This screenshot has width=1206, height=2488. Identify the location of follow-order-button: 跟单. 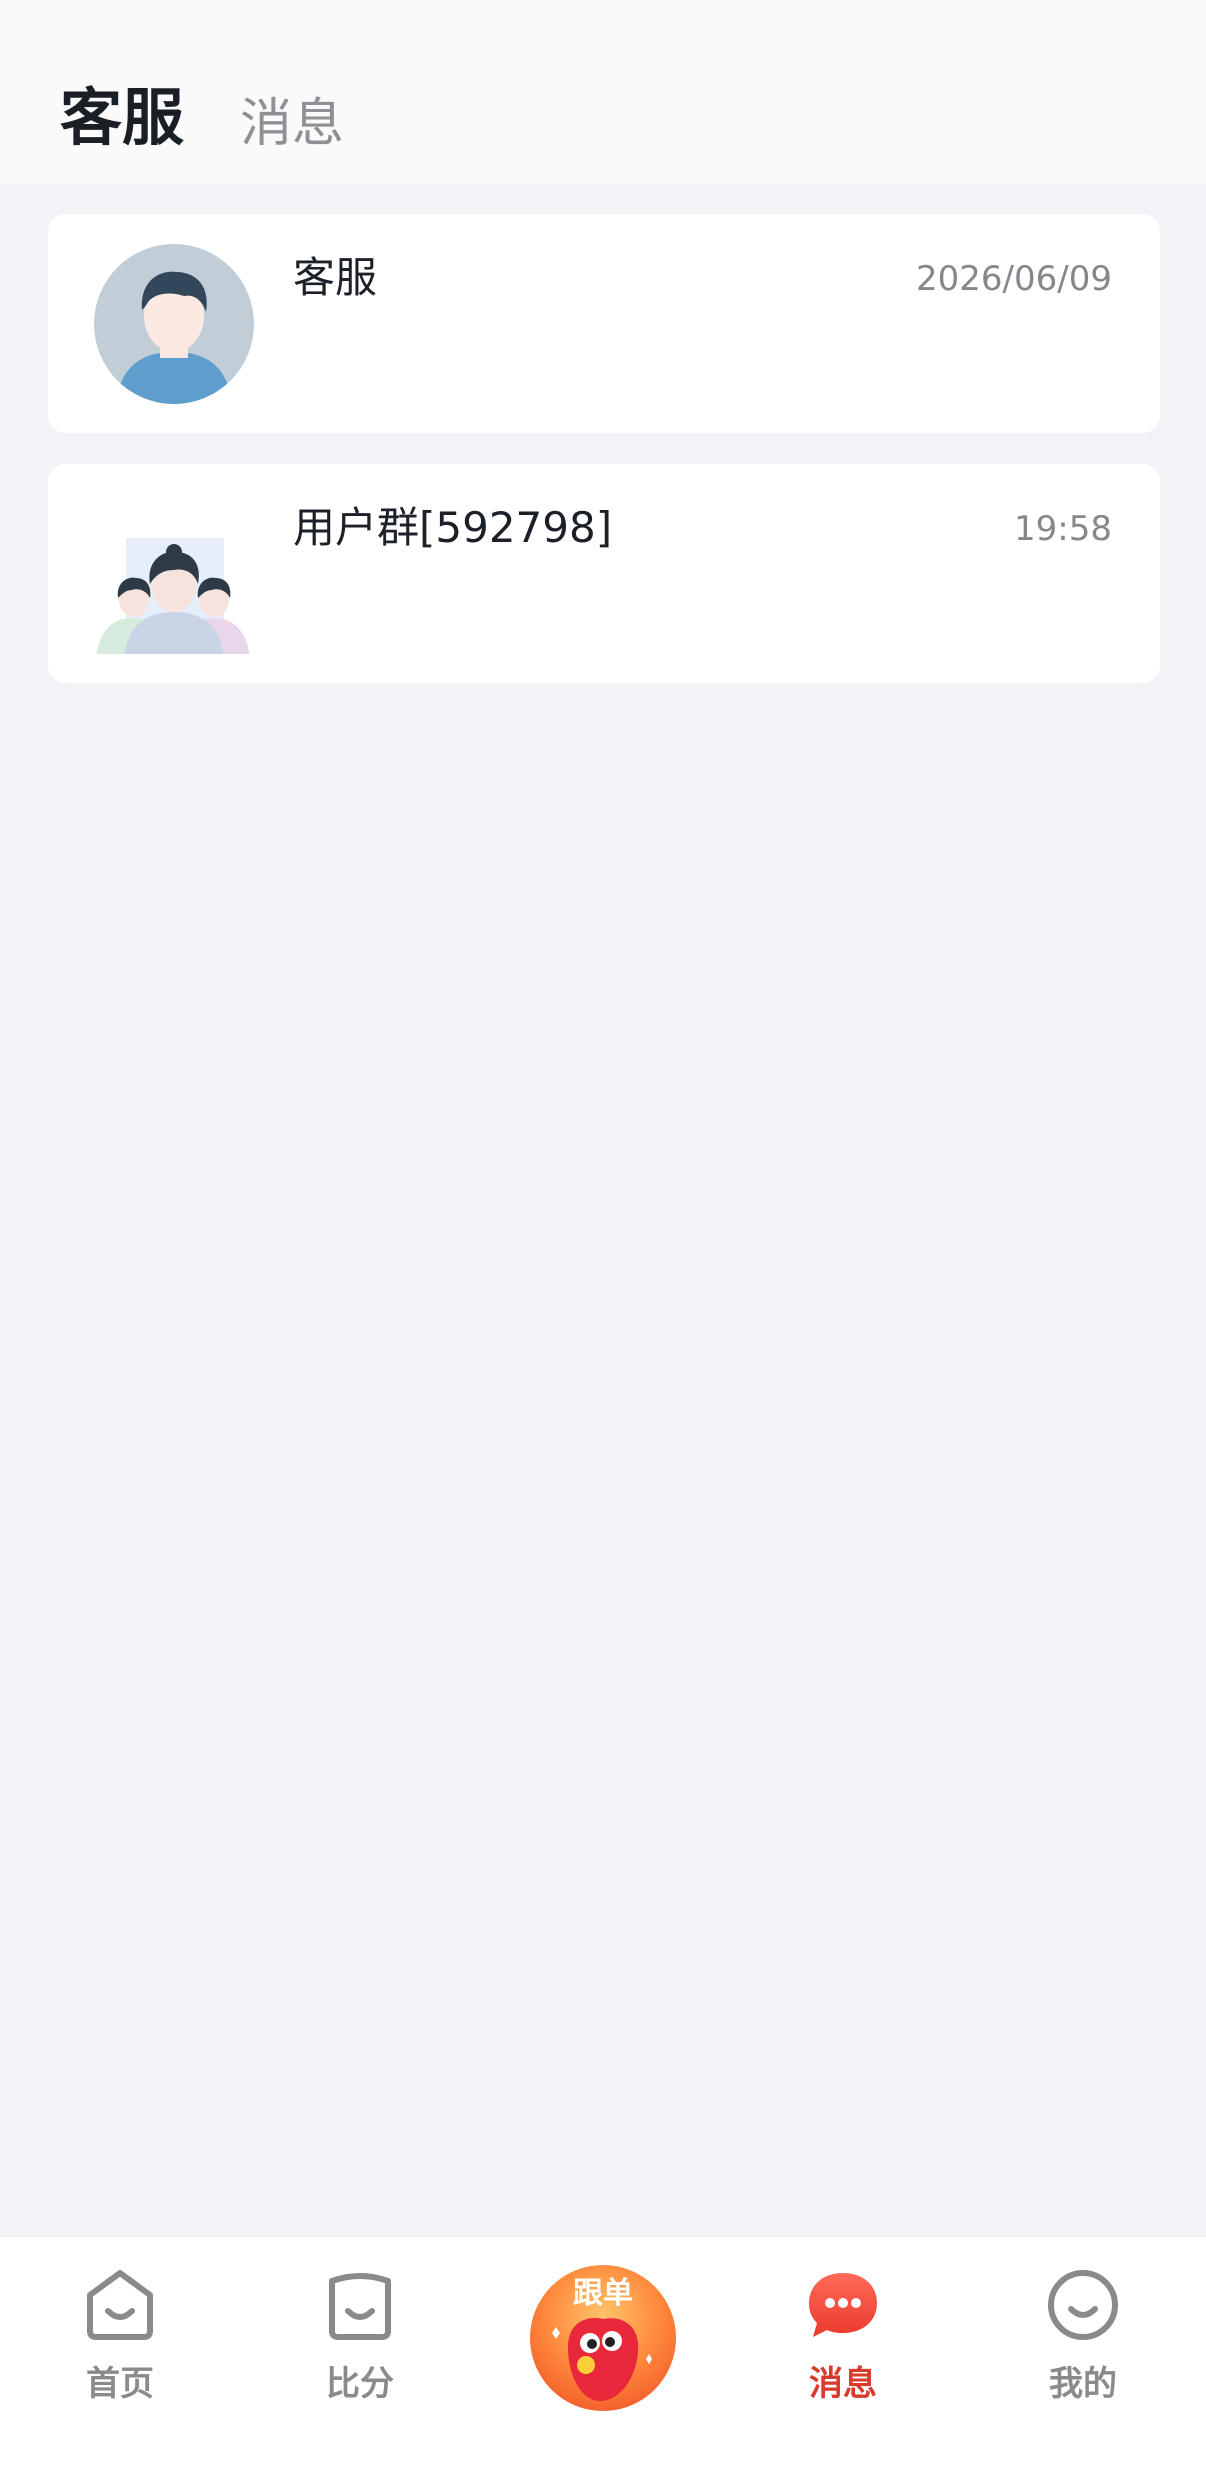
(603, 2338).